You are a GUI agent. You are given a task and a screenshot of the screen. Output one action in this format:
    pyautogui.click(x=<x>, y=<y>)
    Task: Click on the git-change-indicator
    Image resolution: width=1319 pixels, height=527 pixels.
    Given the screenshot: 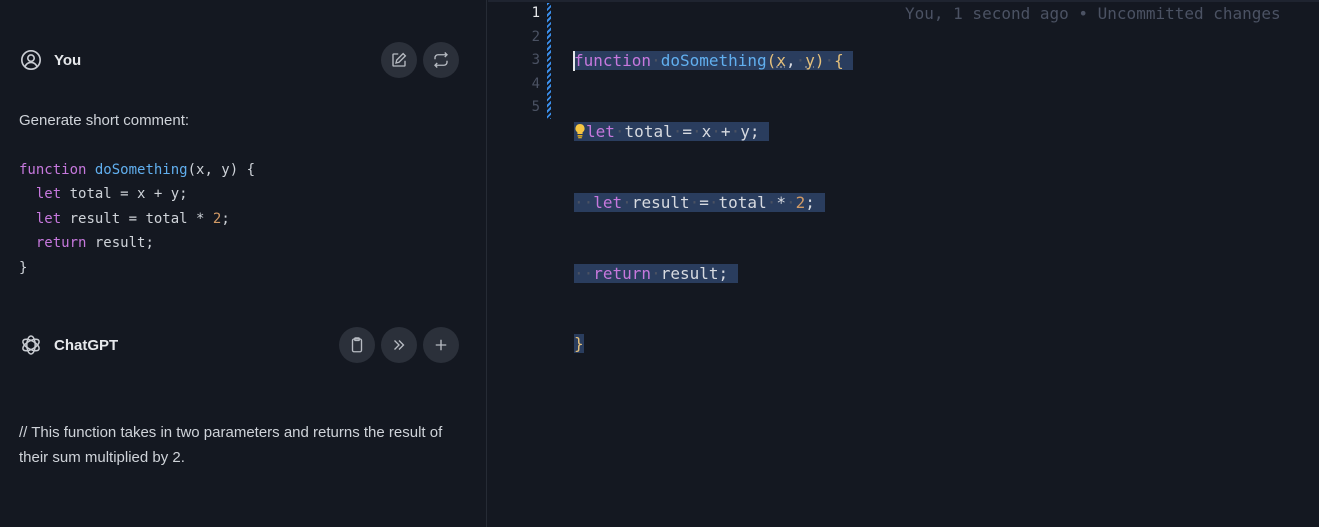 What is the action you would take?
    pyautogui.click(x=549, y=61)
    